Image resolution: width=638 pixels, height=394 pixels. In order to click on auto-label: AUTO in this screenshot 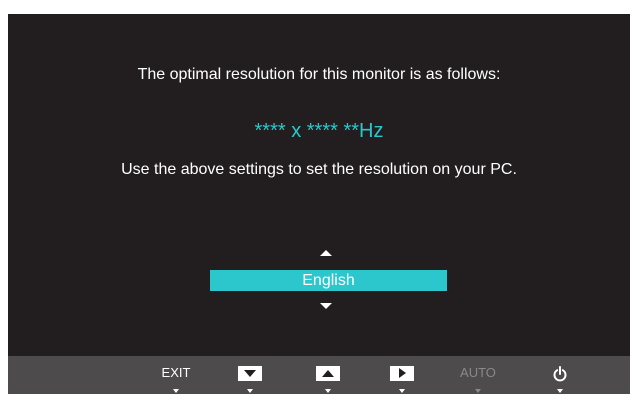, I will do `click(478, 372)`.